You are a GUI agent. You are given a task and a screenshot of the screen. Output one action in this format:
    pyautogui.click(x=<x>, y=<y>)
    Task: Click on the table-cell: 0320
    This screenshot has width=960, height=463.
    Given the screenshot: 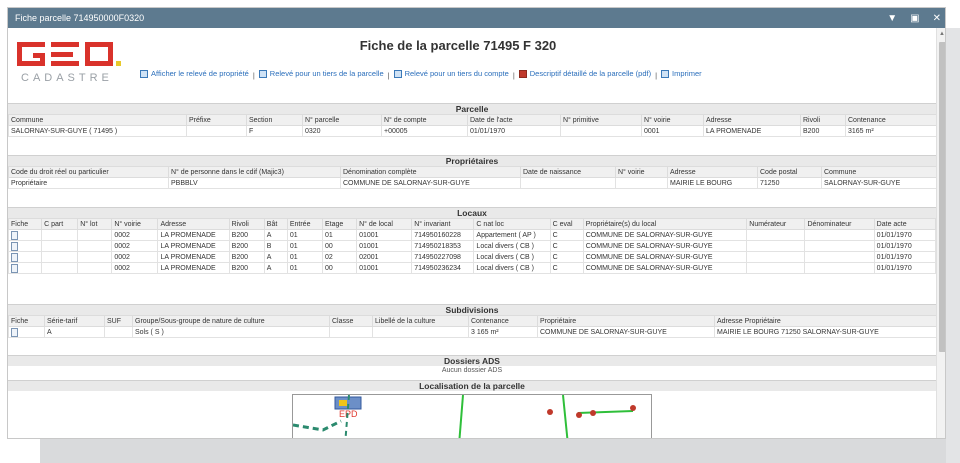 What is the action you would take?
    pyautogui.click(x=342, y=131)
    